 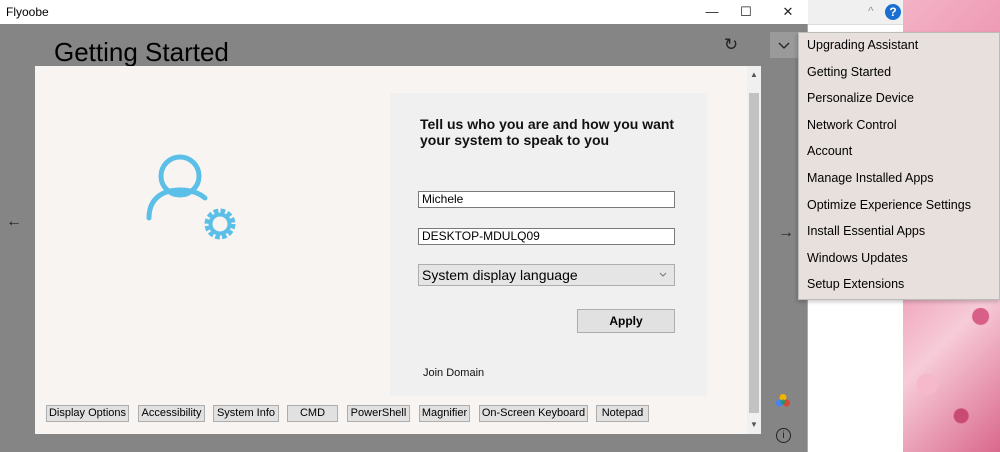 I want to click on language-select-value: System display language, so click(x=500, y=275).